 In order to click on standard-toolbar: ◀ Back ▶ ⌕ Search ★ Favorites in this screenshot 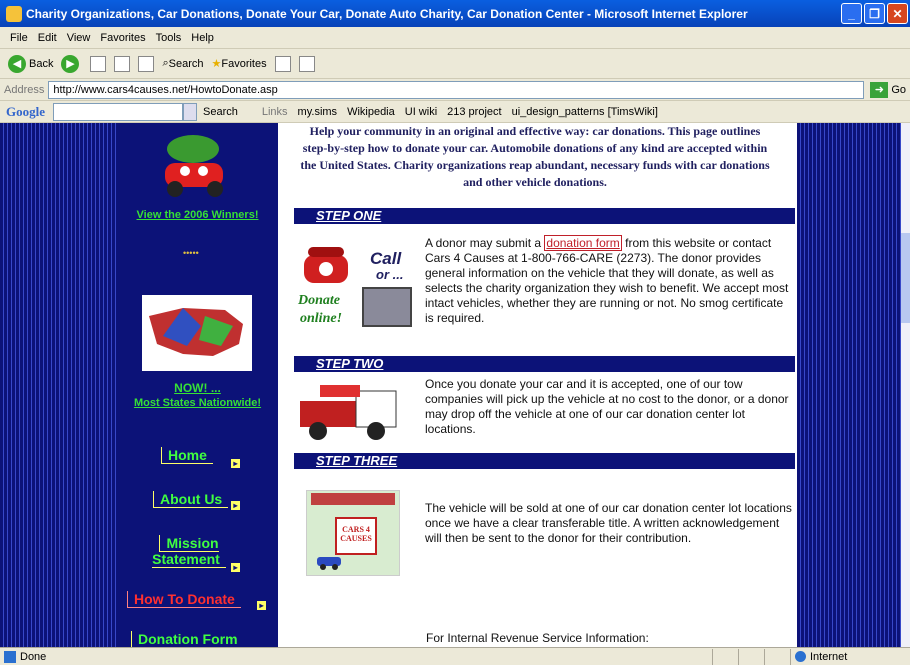, I will do `click(455, 64)`.